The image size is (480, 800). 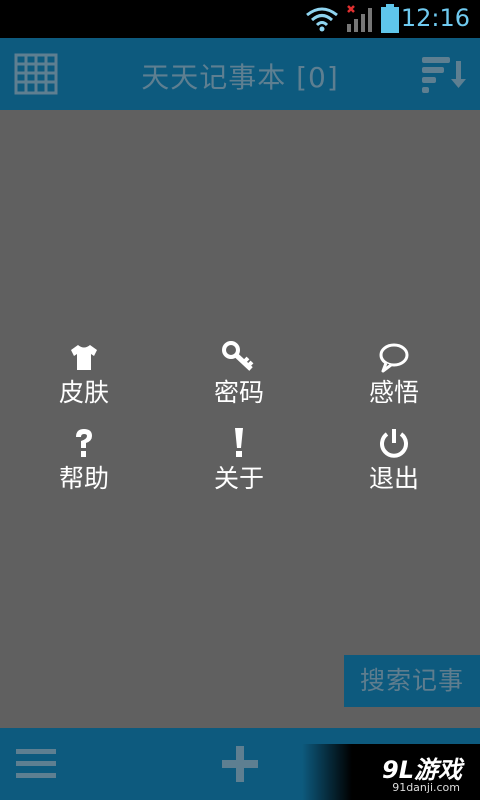 I want to click on question-icon, so click(x=84, y=443).